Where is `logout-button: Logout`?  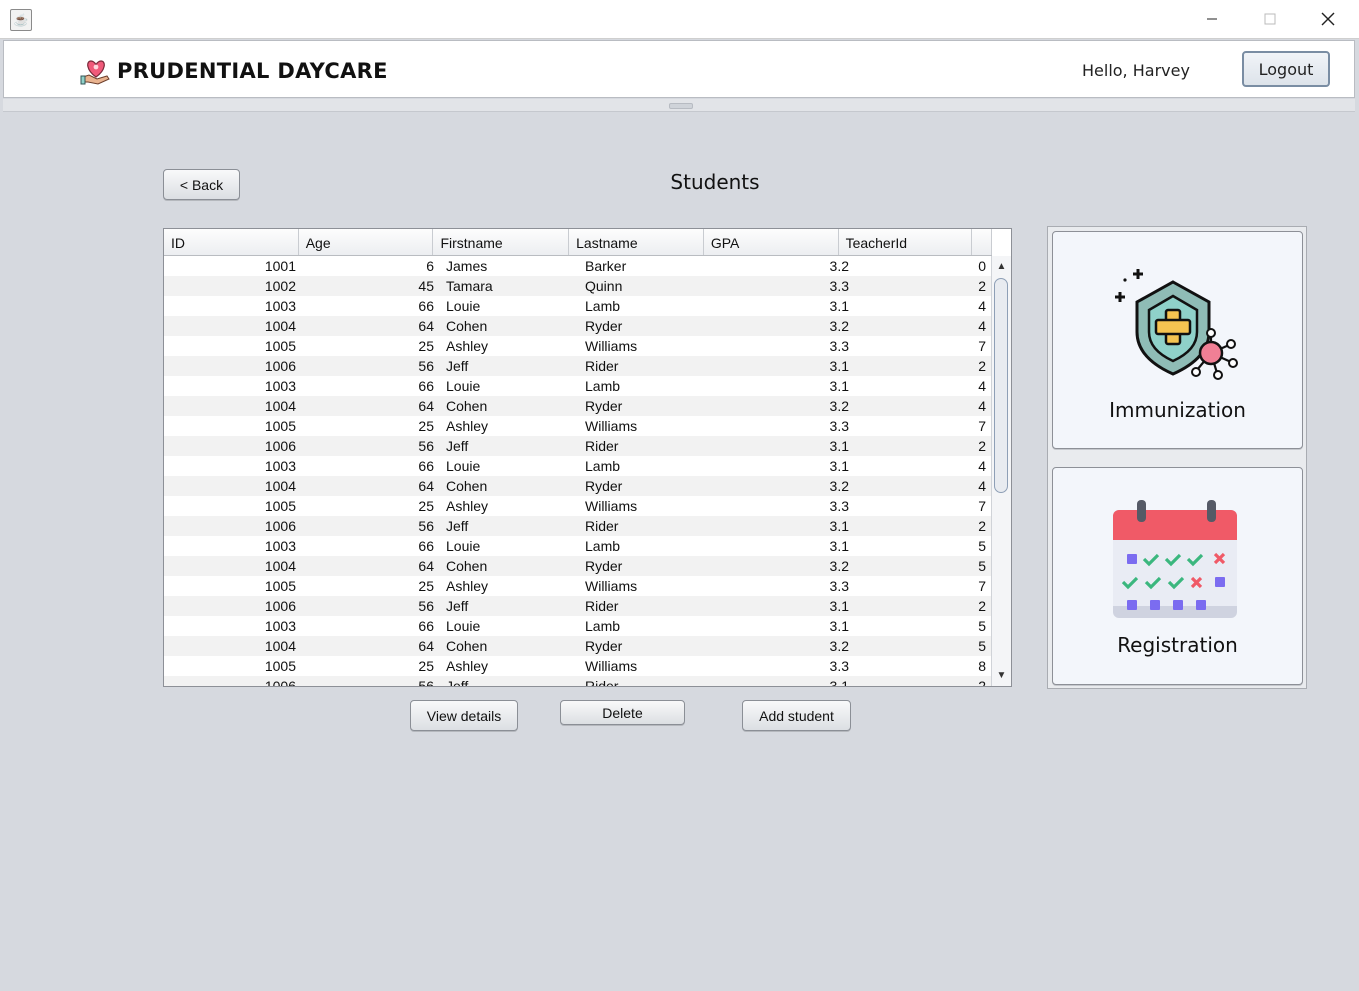 logout-button: Logout is located at coordinates (1286, 69).